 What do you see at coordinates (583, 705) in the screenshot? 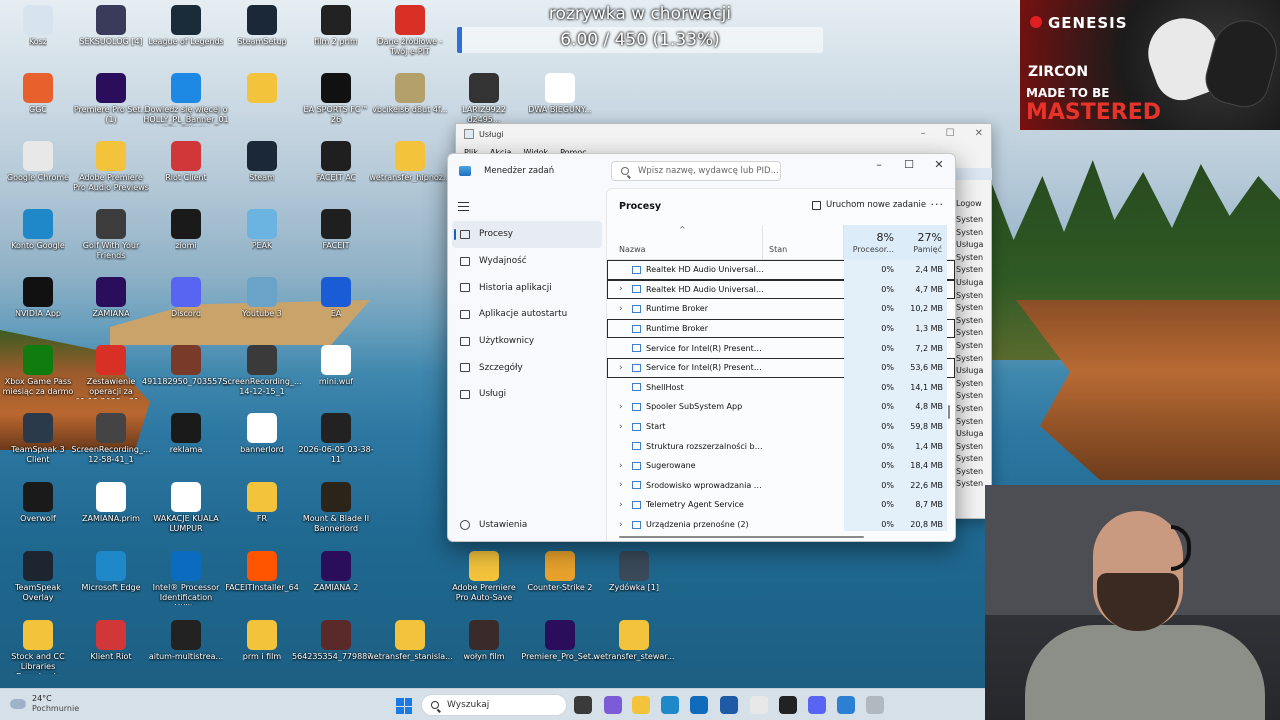
I see `taskview-icon` at bounding box center [583, 705].